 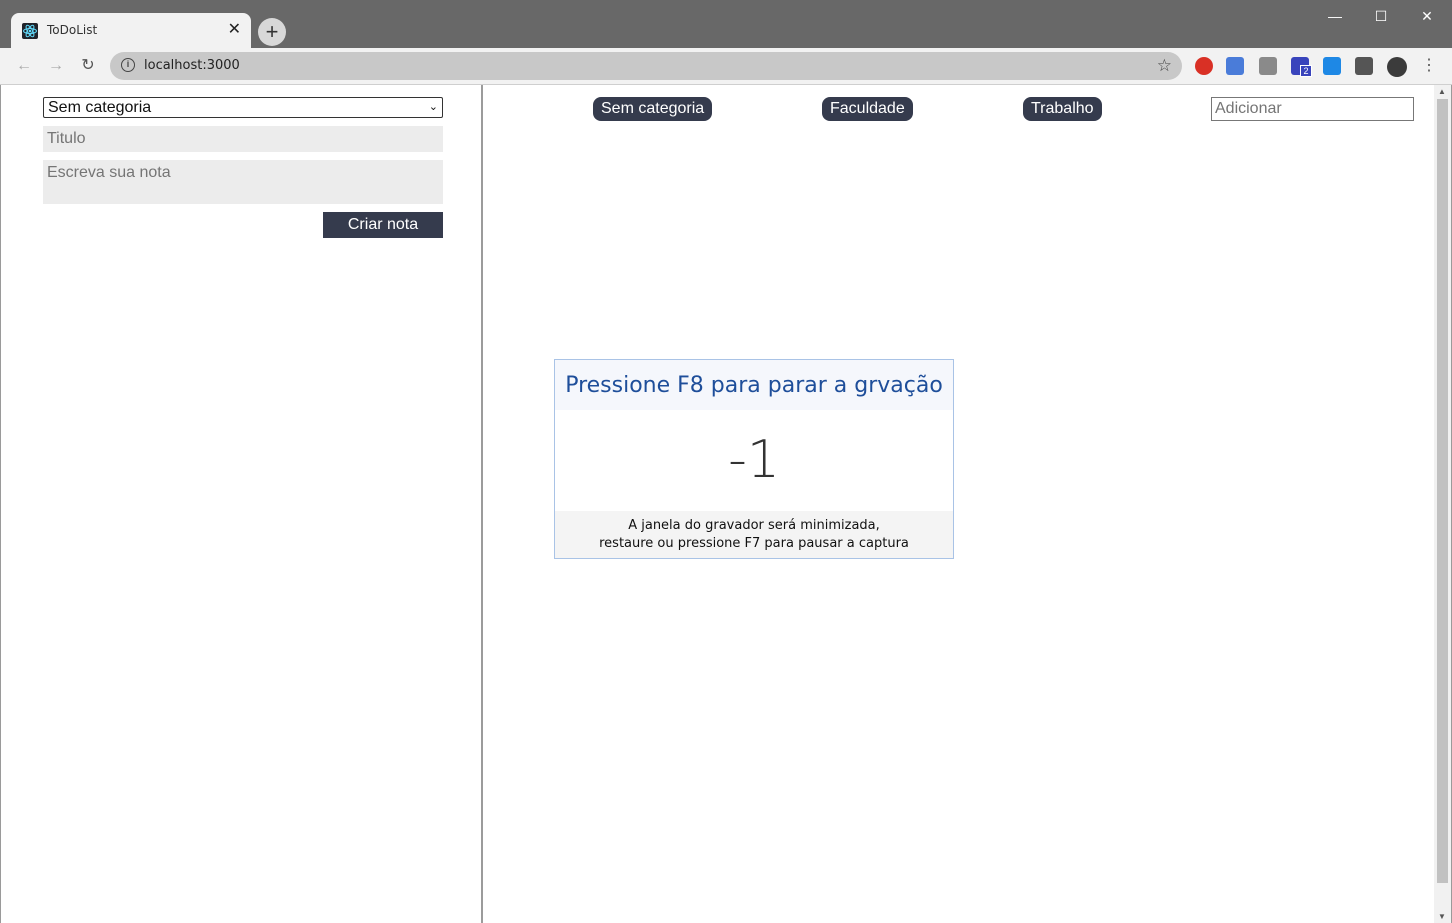 What do you see at coordinates (1306, 71) in the screenshot?
I see `extension-badge-count: 2` at bounding box center [1306, 71].